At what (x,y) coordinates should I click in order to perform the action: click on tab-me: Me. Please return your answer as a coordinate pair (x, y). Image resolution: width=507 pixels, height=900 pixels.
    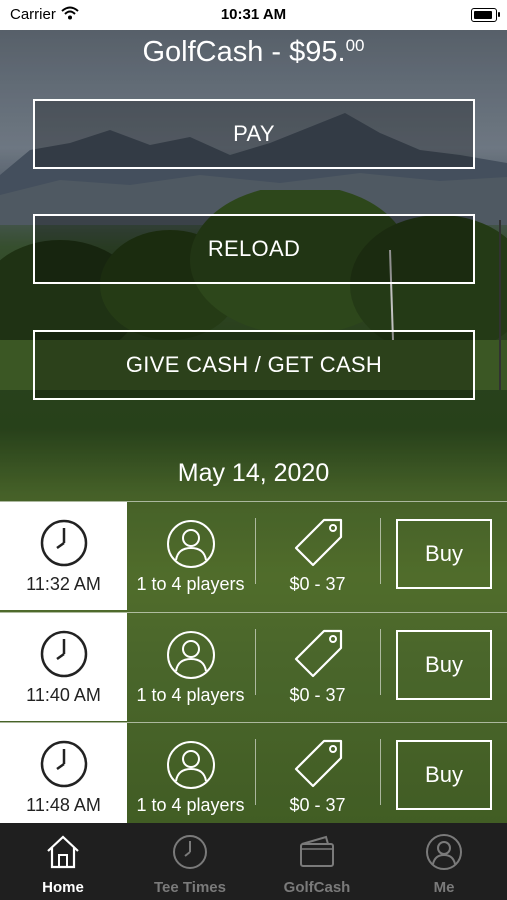
    Looking at the image, I should click on (444, 861).